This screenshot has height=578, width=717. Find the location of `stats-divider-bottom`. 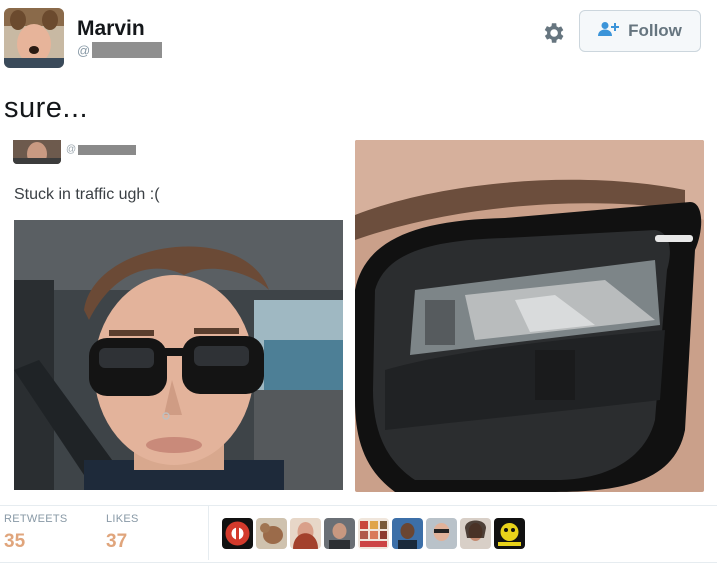

stats-divider-bottom is located at coordinates (358, 562).